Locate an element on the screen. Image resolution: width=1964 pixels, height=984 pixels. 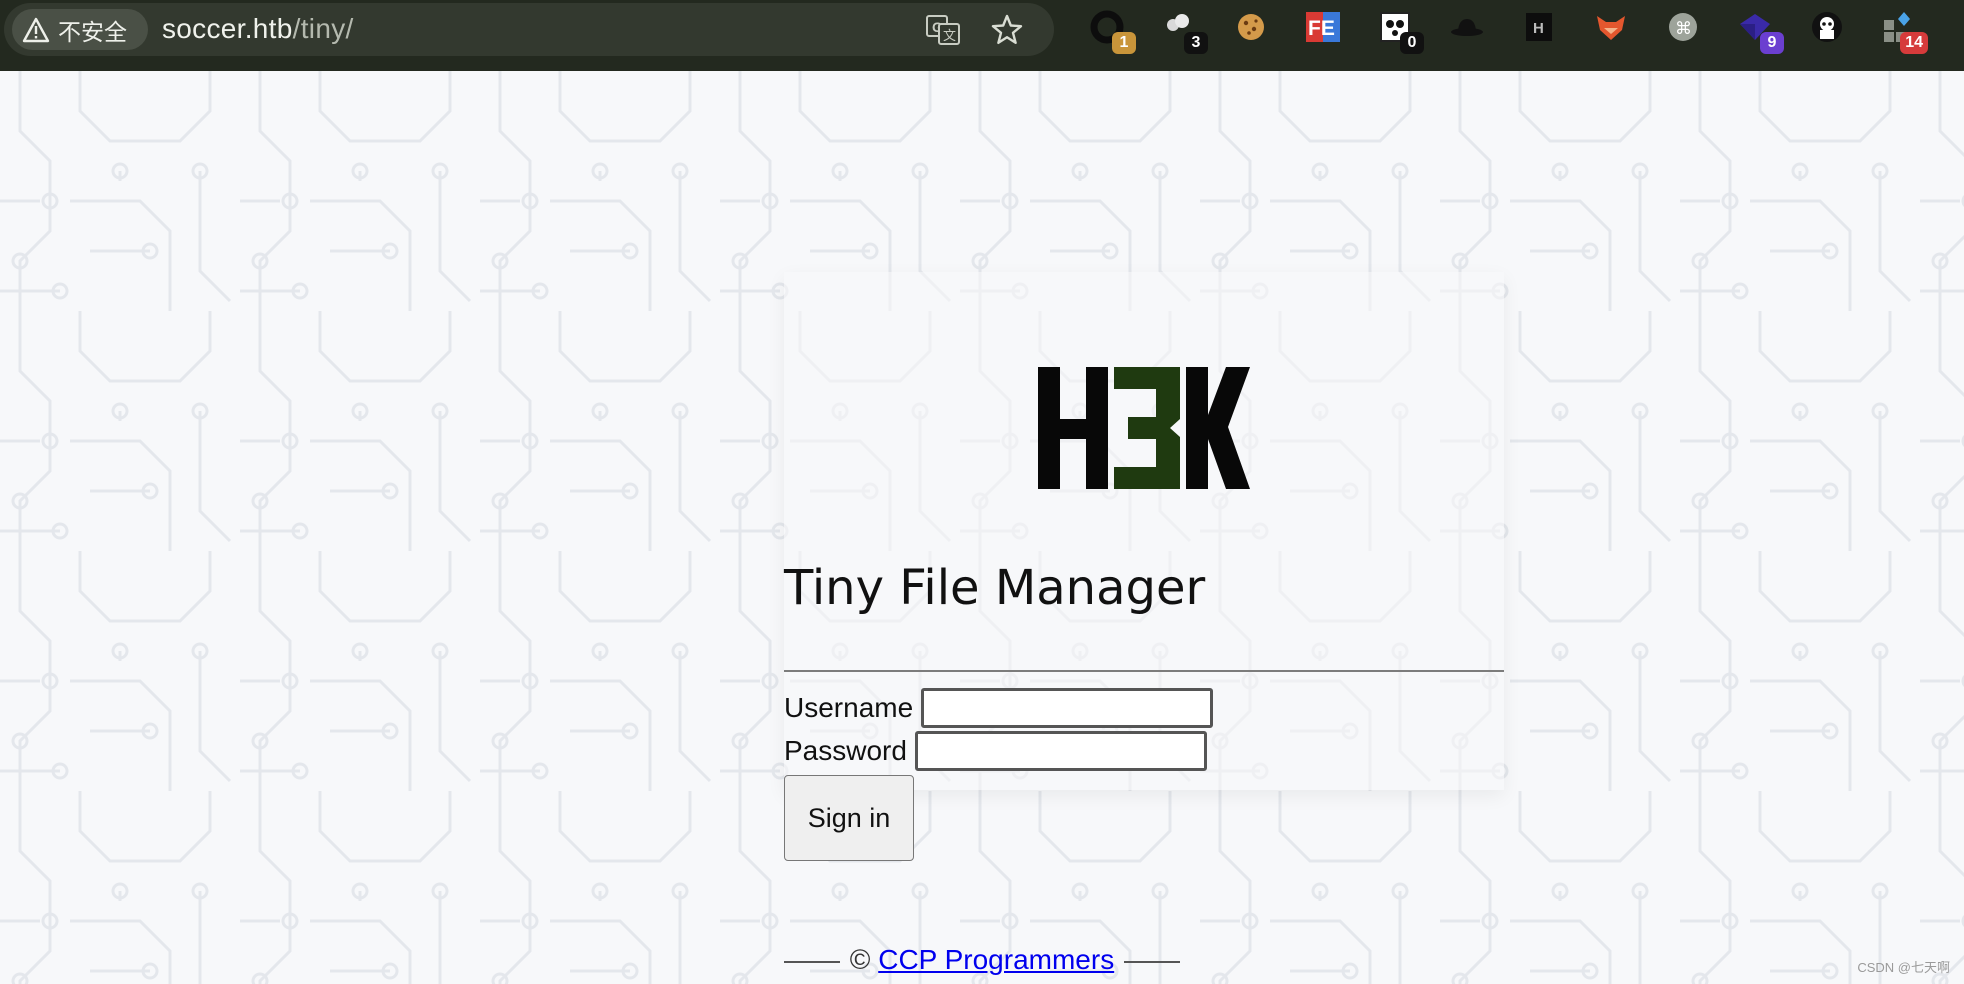
url-text: soccer.htb/tiny/ is located at coordinates (258, 29).